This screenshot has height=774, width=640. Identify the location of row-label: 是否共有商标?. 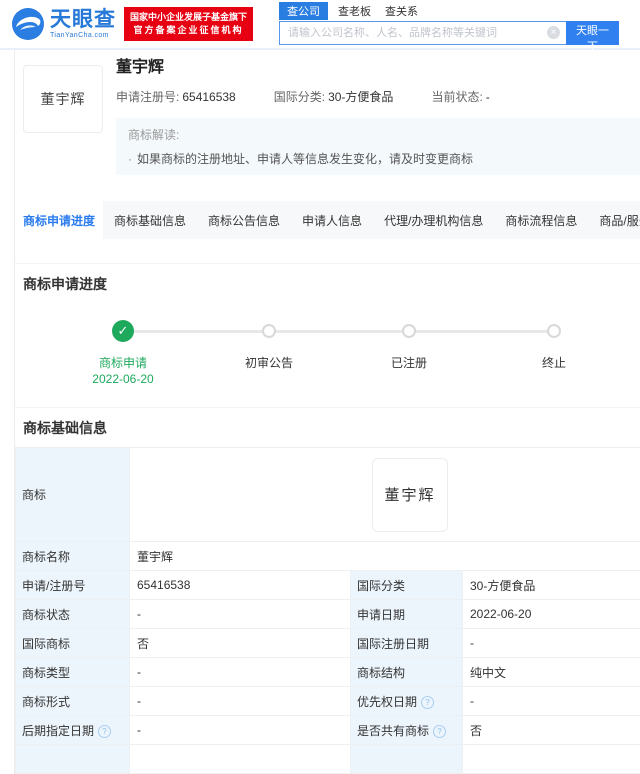
(407, 730).